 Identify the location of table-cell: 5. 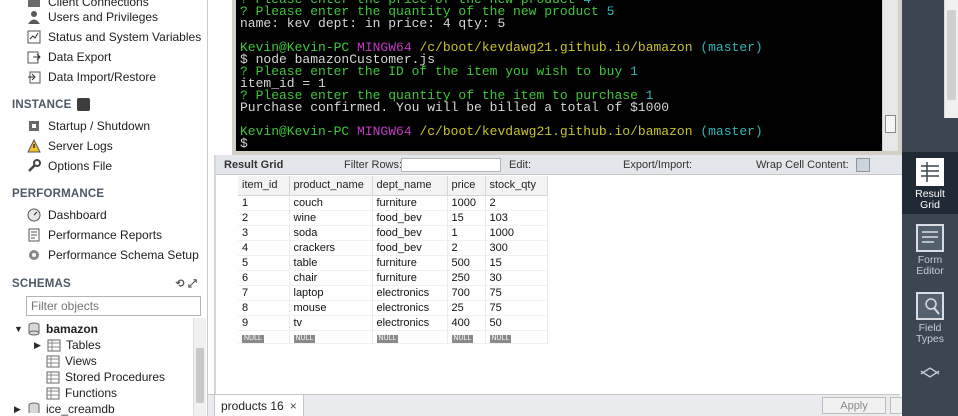
(264, 263).